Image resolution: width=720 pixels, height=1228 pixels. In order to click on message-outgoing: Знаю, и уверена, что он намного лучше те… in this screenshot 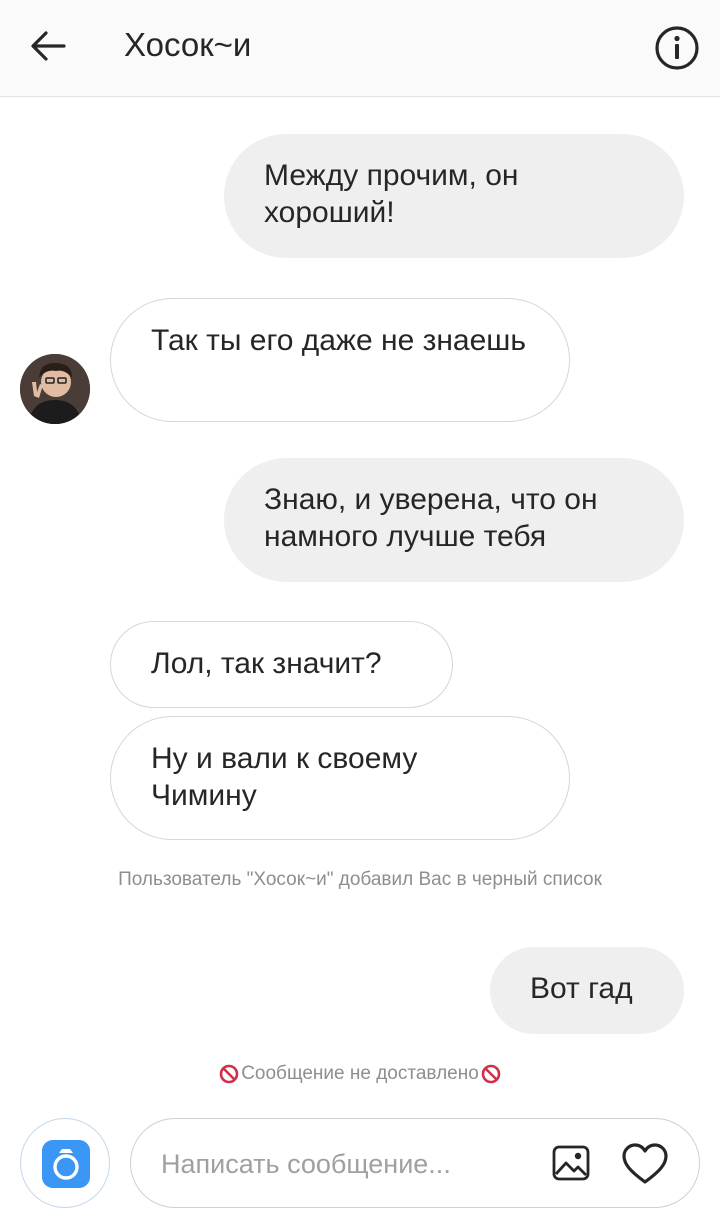, I will do `click(454, 520)`.